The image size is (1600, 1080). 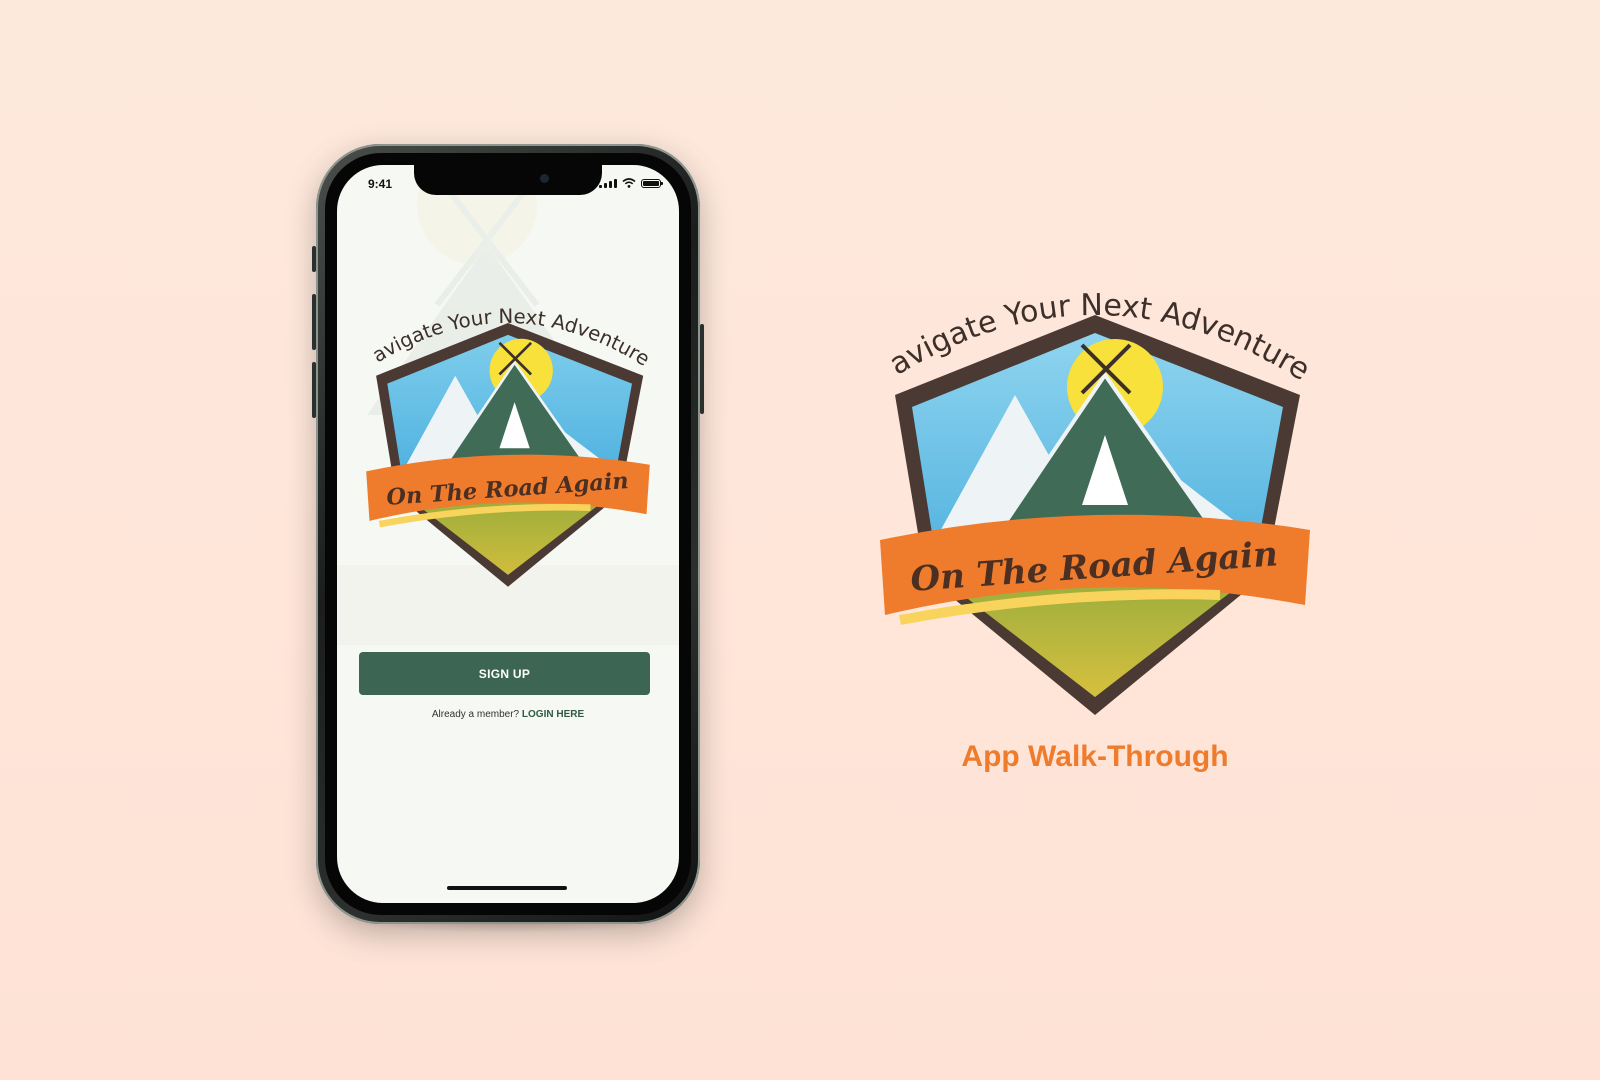 I want to click on app-walkthrough-caption: App Walk-Through, so click(x=1095, y=756).